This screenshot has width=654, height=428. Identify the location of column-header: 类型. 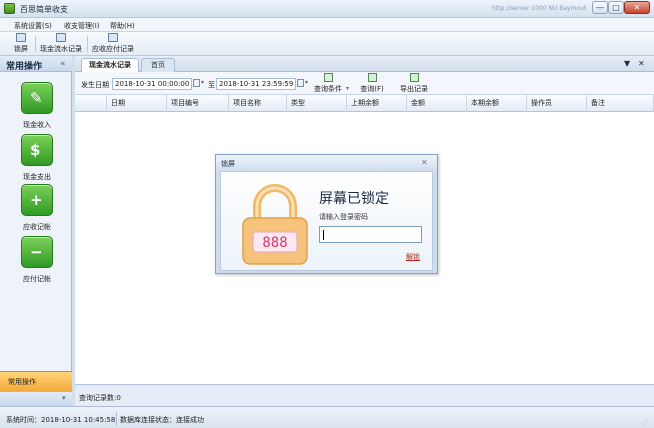
(317, 103).